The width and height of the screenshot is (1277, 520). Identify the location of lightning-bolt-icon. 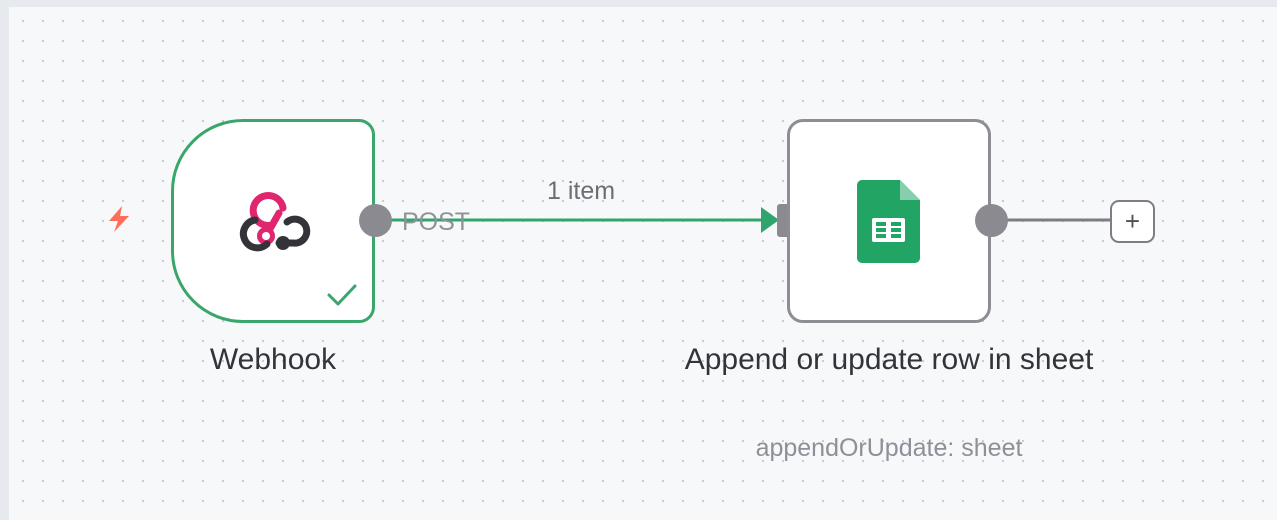
(119, 219).